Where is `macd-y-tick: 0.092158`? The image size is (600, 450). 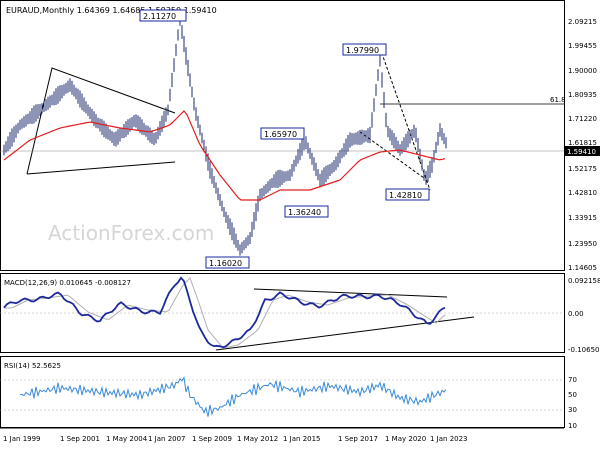 macd-y-tick: 0.092158 is located at coordinates (584, 281).